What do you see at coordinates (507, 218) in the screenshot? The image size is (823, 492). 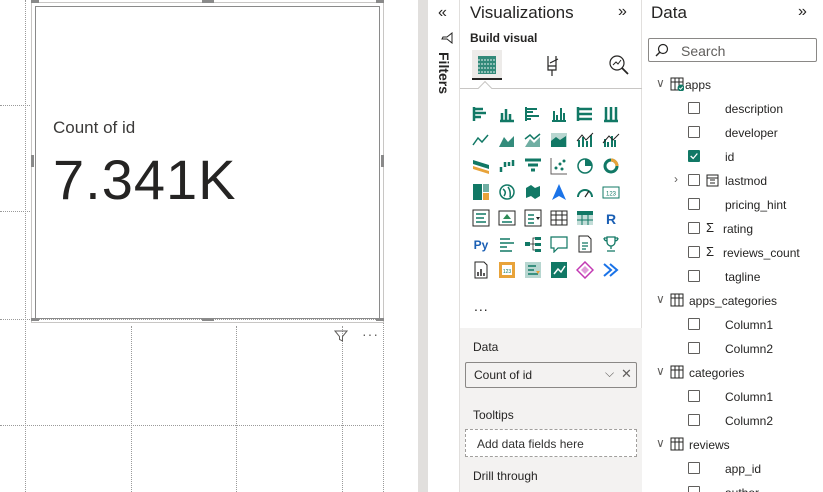 I see `kpi-icon` at bounding box center [507, 218].